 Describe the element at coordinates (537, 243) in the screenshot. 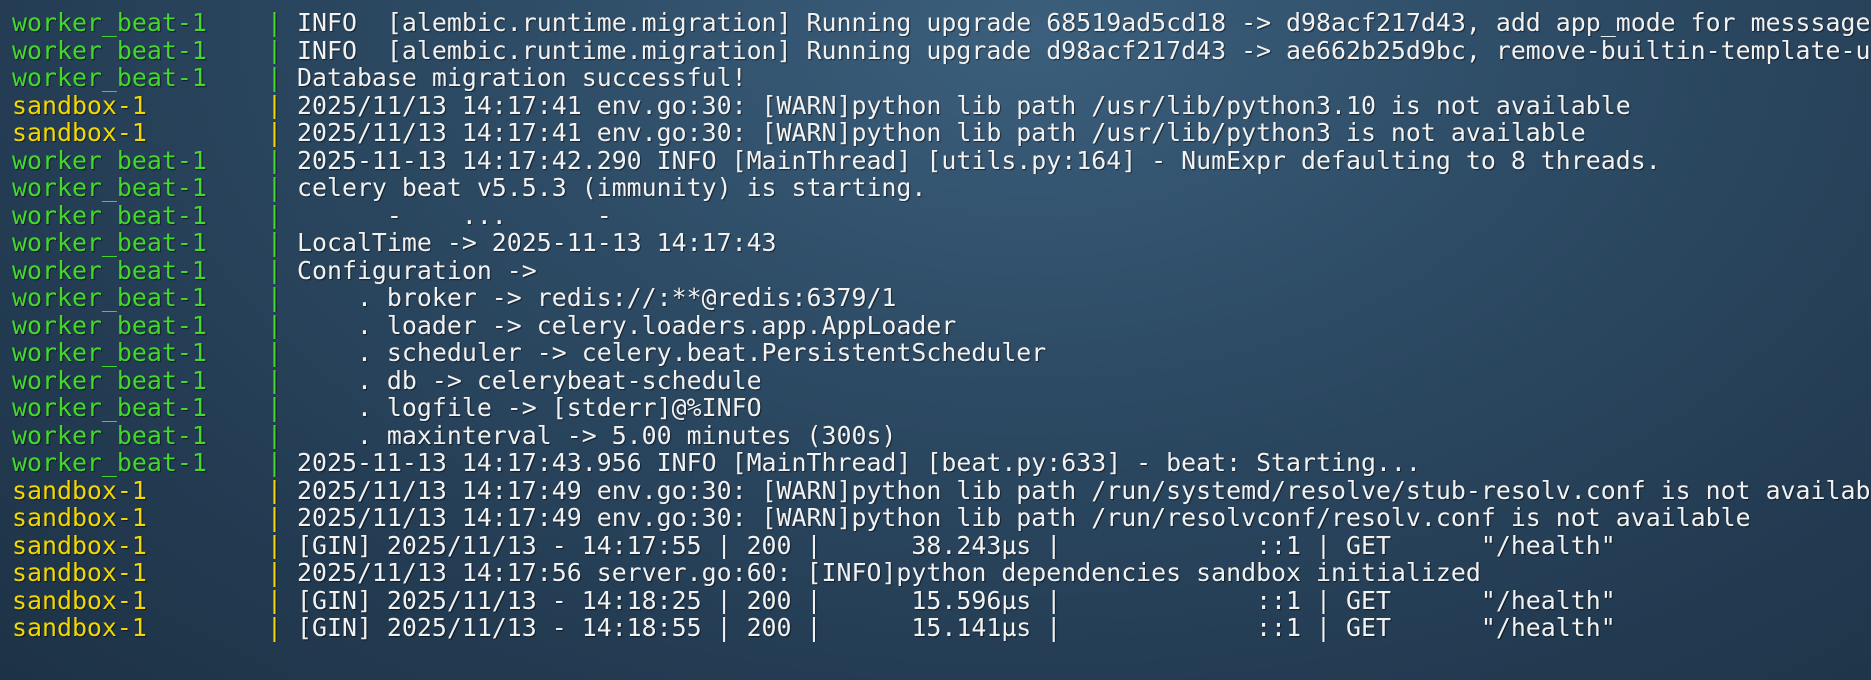

I see `log-message: LocalTime -> 2025-11-13 14:17:43` at that location.